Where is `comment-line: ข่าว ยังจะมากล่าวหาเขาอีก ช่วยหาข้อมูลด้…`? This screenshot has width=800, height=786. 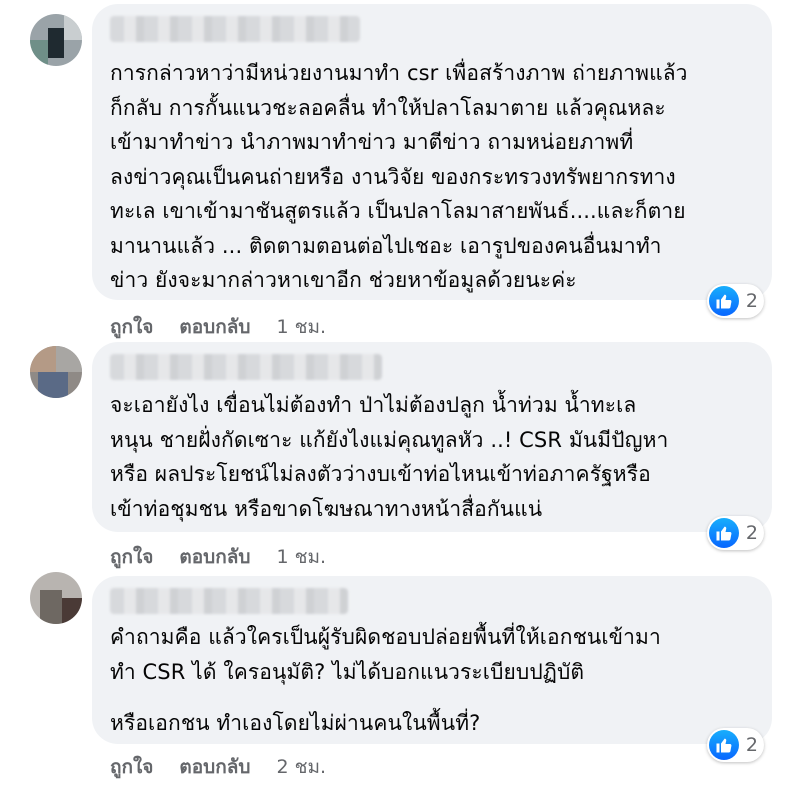 comment-line: ข่าว ยังจะมากล่าวหาเขาอีก ช่วยหาข้อมูลด้… is located at coordinates (343, 280).